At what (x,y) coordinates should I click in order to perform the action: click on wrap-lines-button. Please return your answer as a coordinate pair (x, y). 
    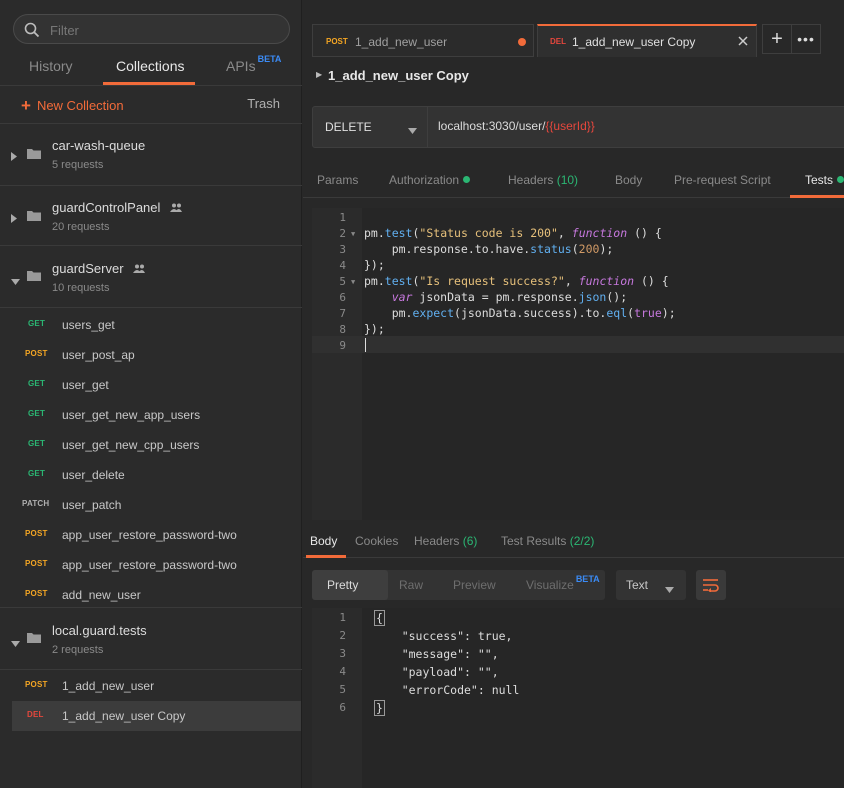
    Looking at the image, I should click on (711, 585).